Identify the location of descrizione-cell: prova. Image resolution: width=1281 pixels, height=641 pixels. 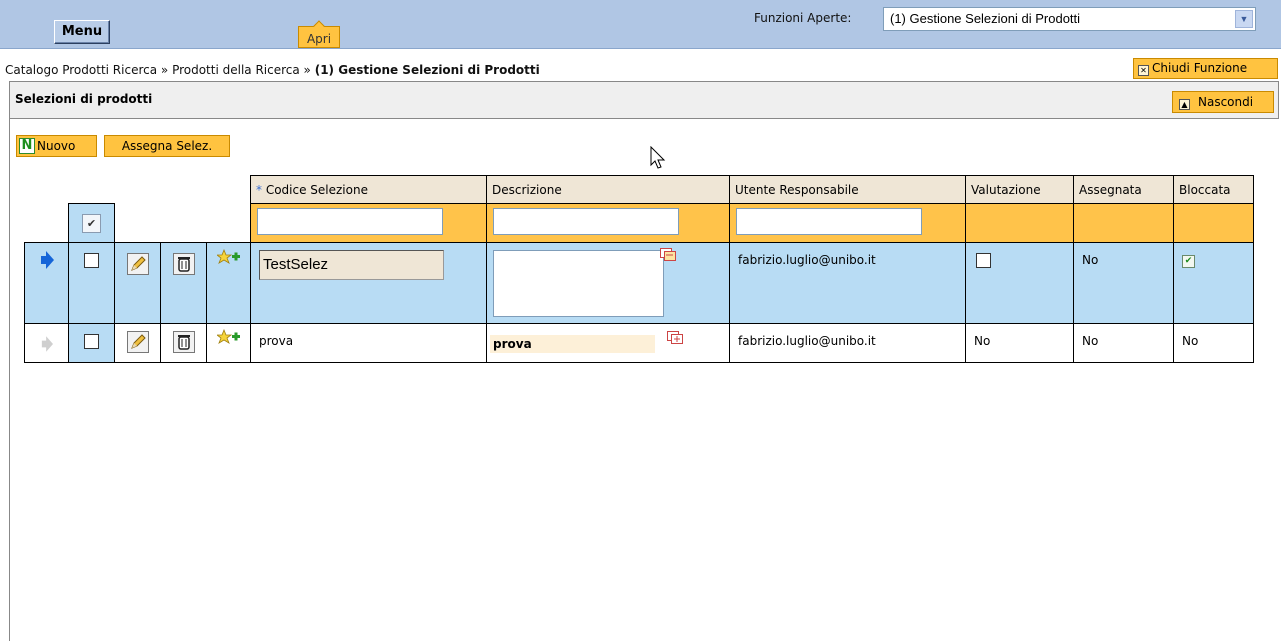
(608, 343).